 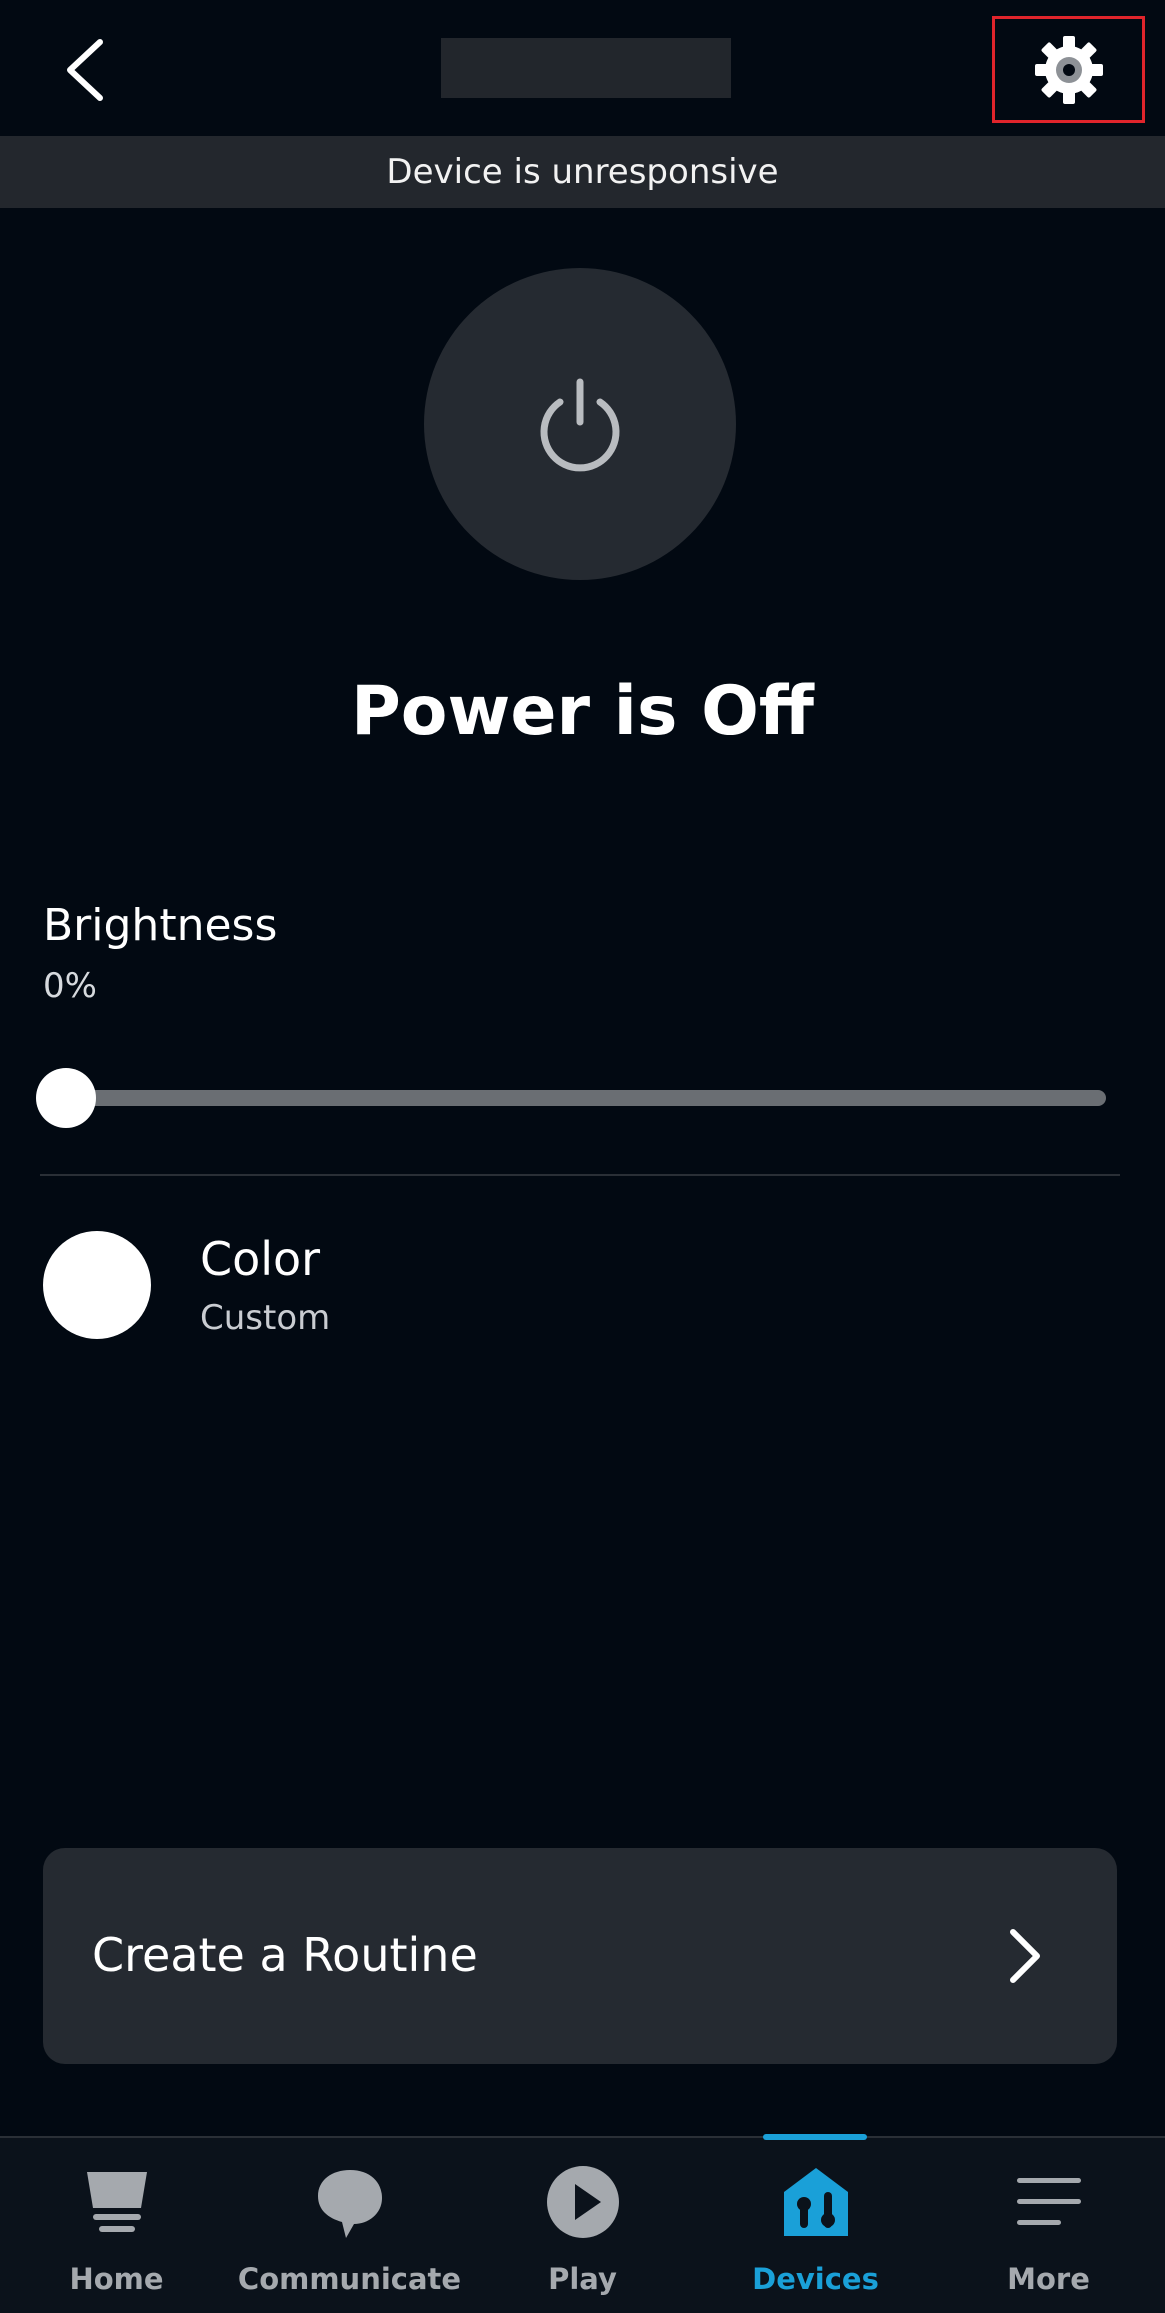 I want to click on play-icon, so click(x=582, y=2202).